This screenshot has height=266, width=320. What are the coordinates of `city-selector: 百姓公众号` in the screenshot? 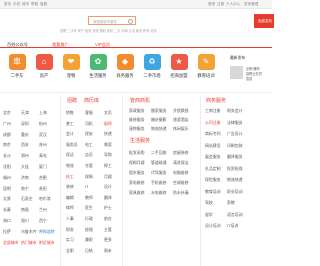 It's located at (17, 45).